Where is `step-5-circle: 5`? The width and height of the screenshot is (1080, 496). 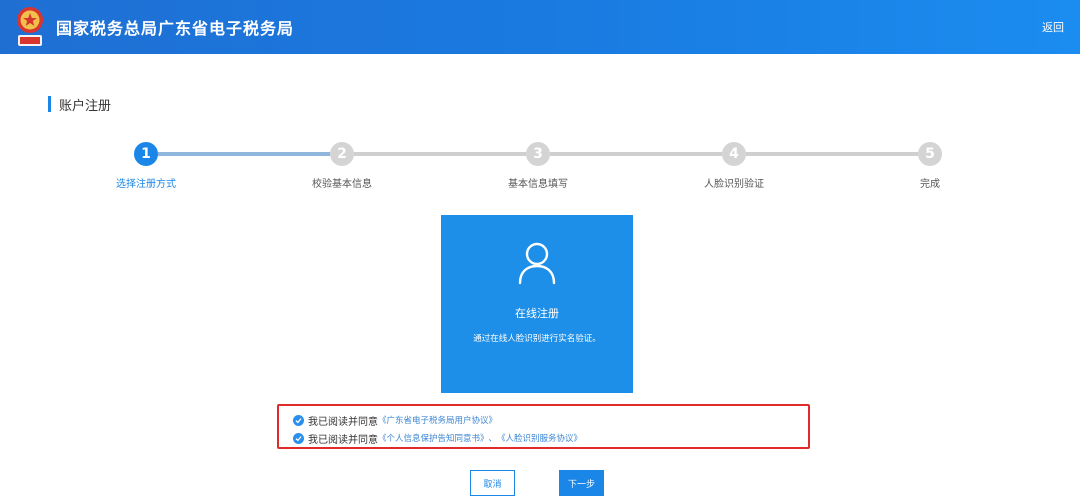 step-5-circle: 5 is located at coordinates (930, 154).